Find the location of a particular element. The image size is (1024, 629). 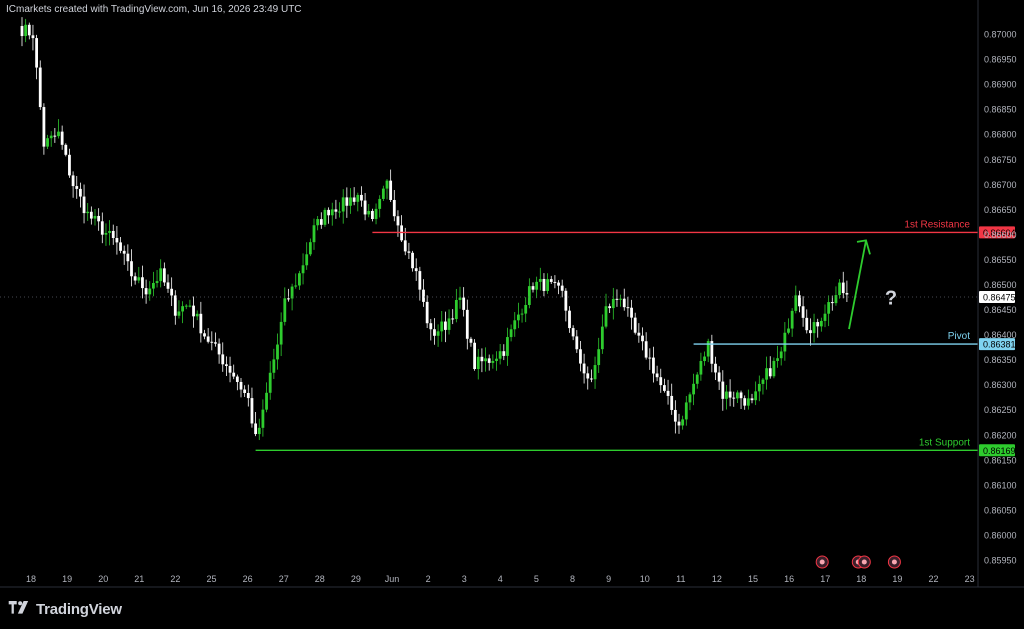

time-tick-label: 19 is located at coordinates (67, 579).